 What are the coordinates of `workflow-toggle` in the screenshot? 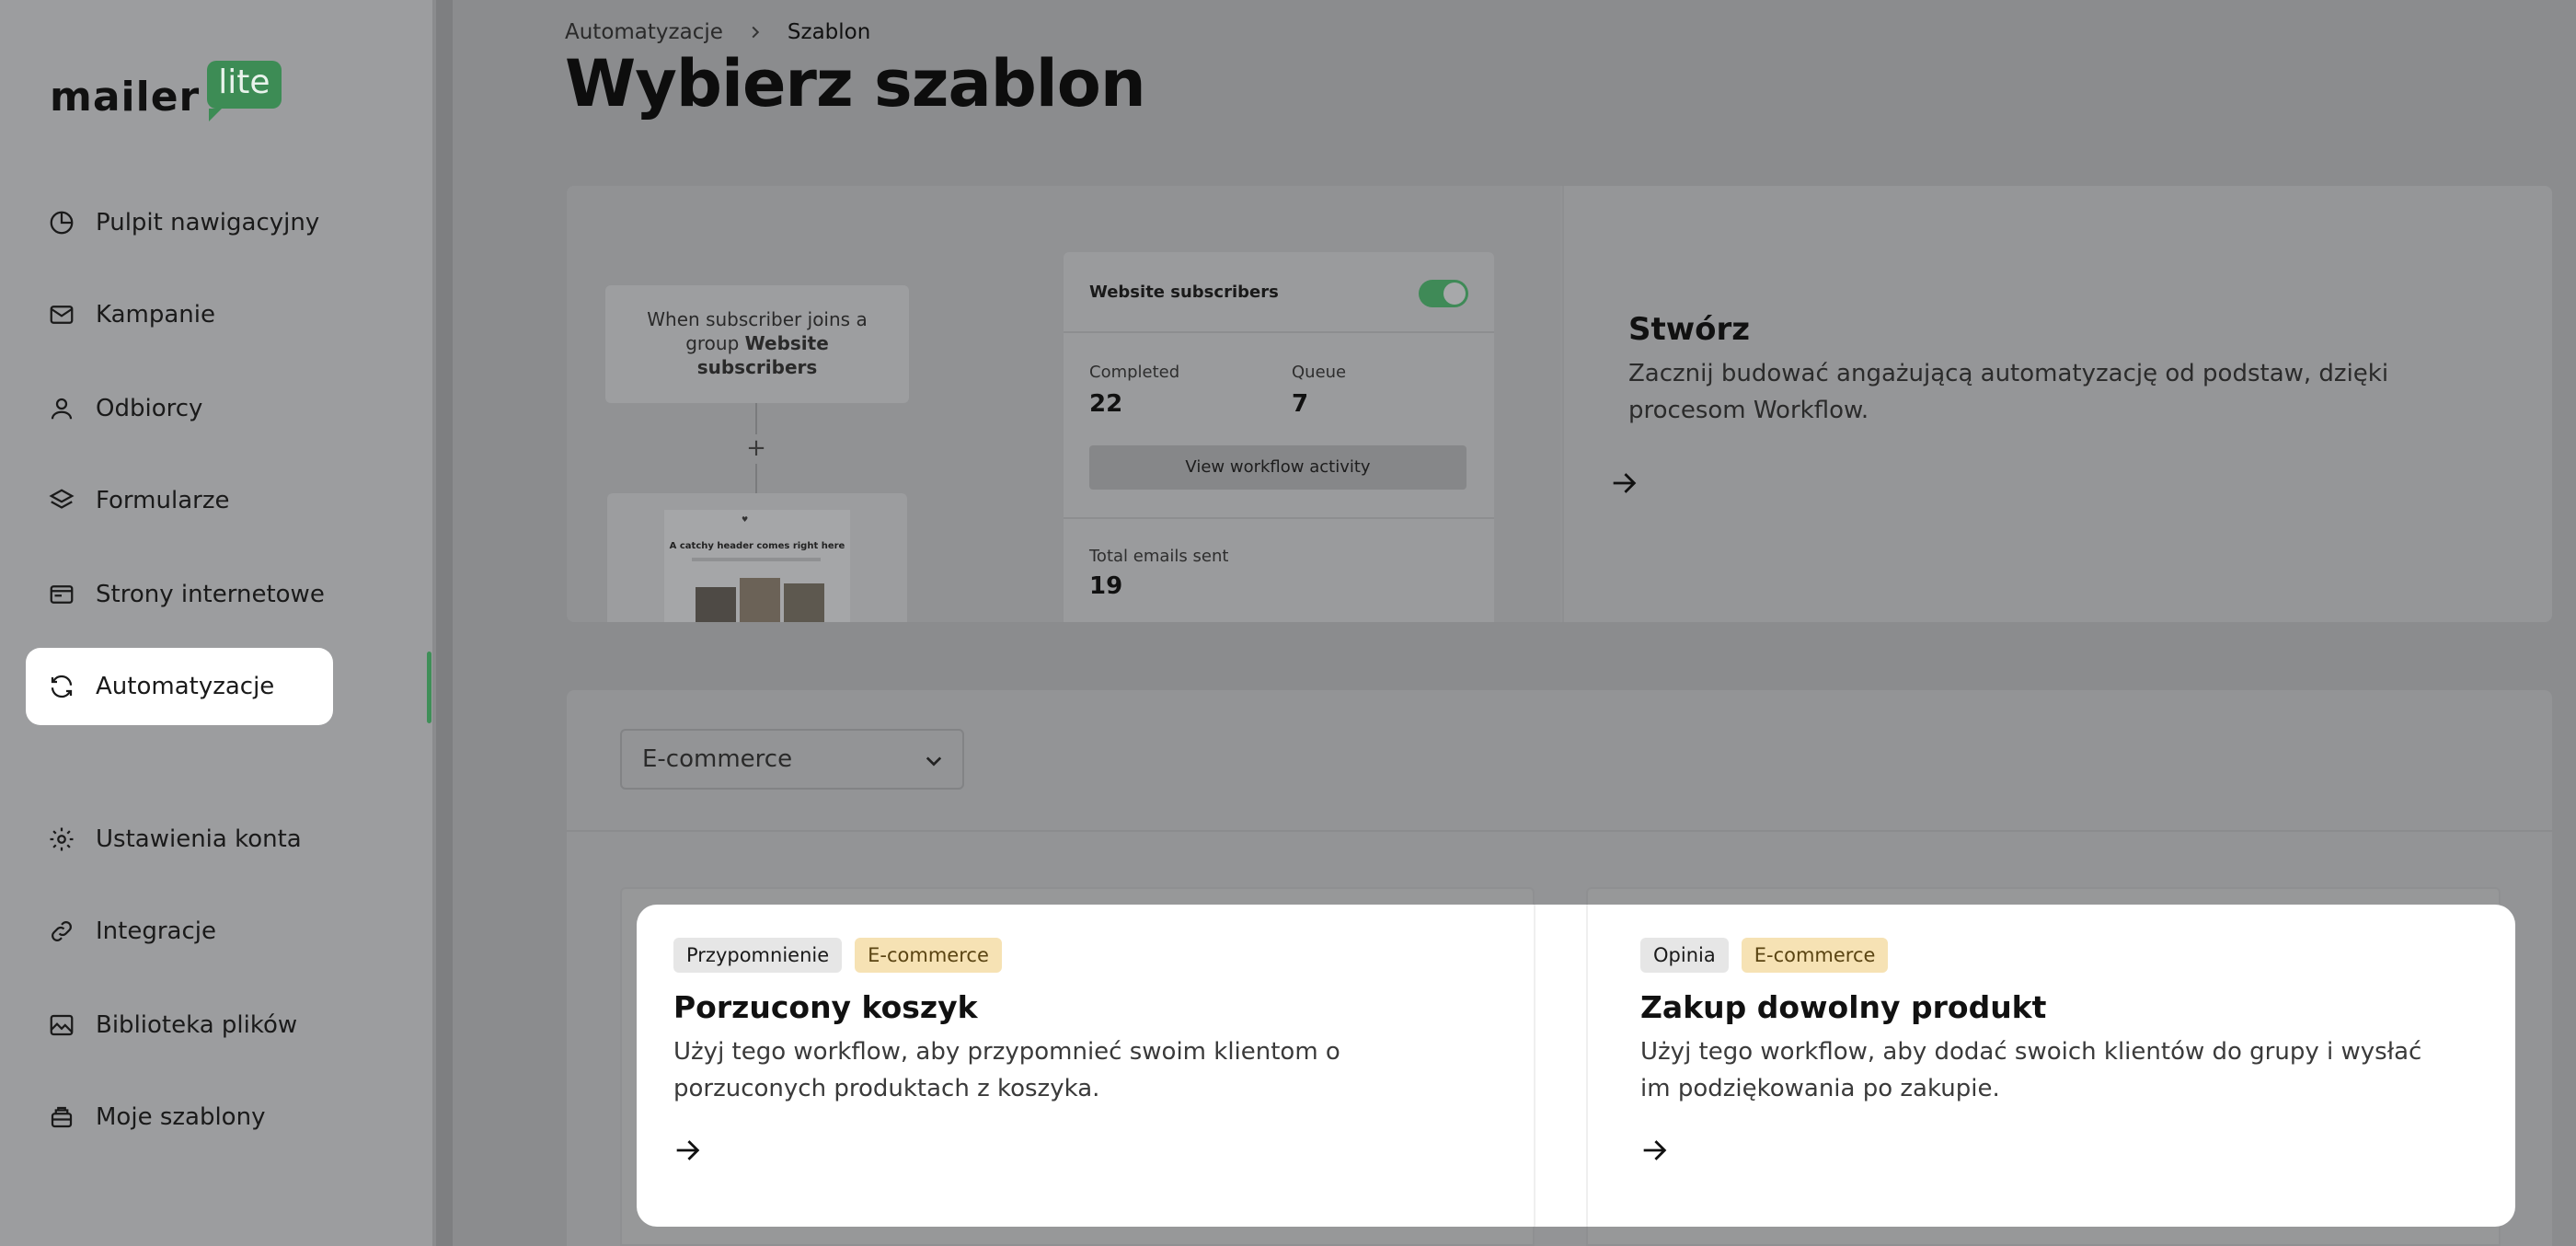 It's located at (1443, 293).